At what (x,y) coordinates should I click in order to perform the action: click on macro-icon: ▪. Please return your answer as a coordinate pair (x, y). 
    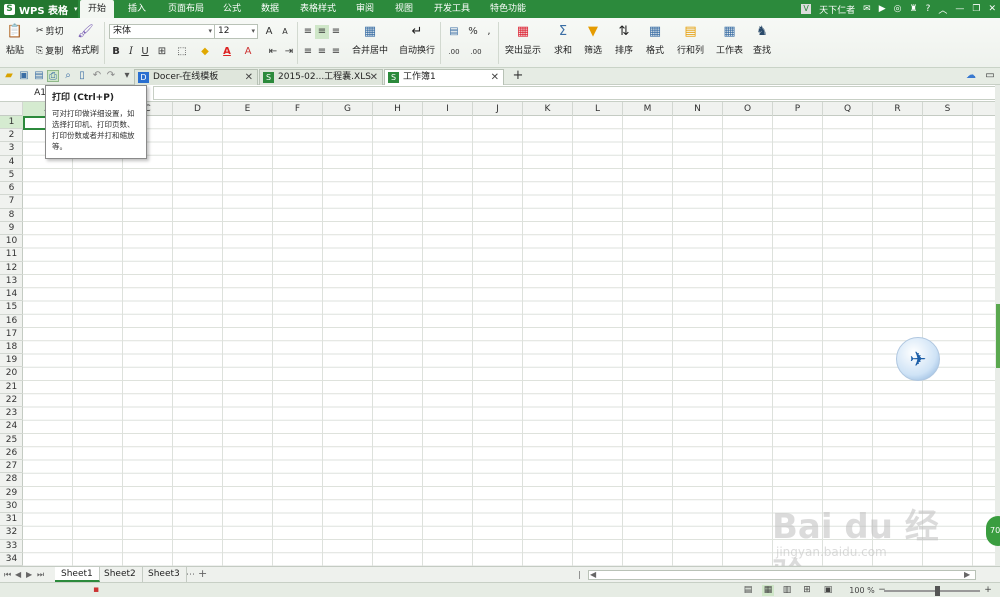
    Looking at the image, I should click on (96, 590).